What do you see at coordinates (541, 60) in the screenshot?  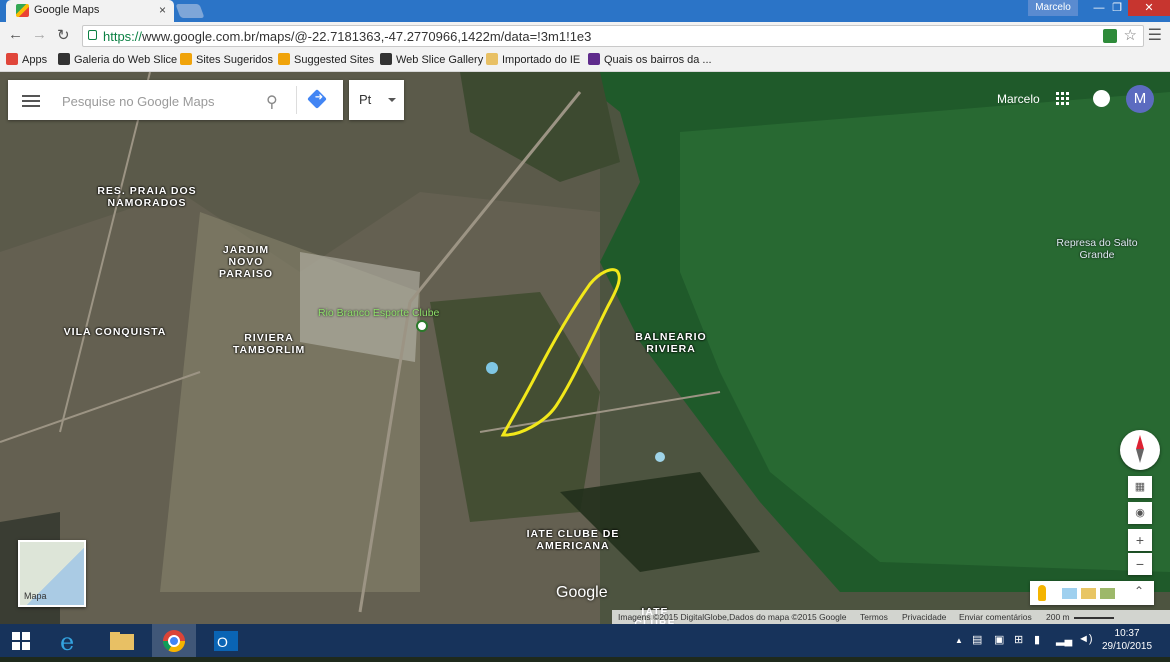 I see `bookmark-label: Importado do IE` at bounding box center [541, 60].